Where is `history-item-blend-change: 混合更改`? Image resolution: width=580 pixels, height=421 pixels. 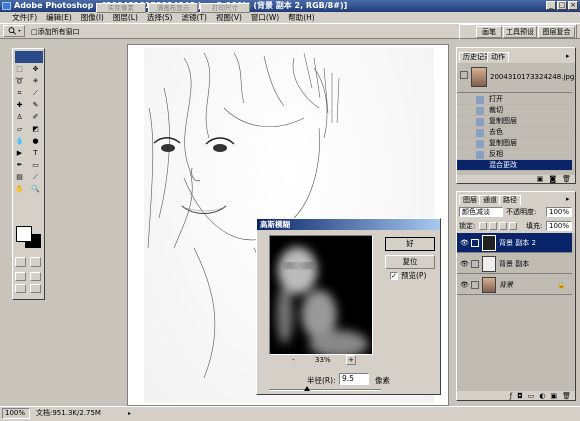
history-item-blend-change: 混合更改 is located at coordinates (514, 165).